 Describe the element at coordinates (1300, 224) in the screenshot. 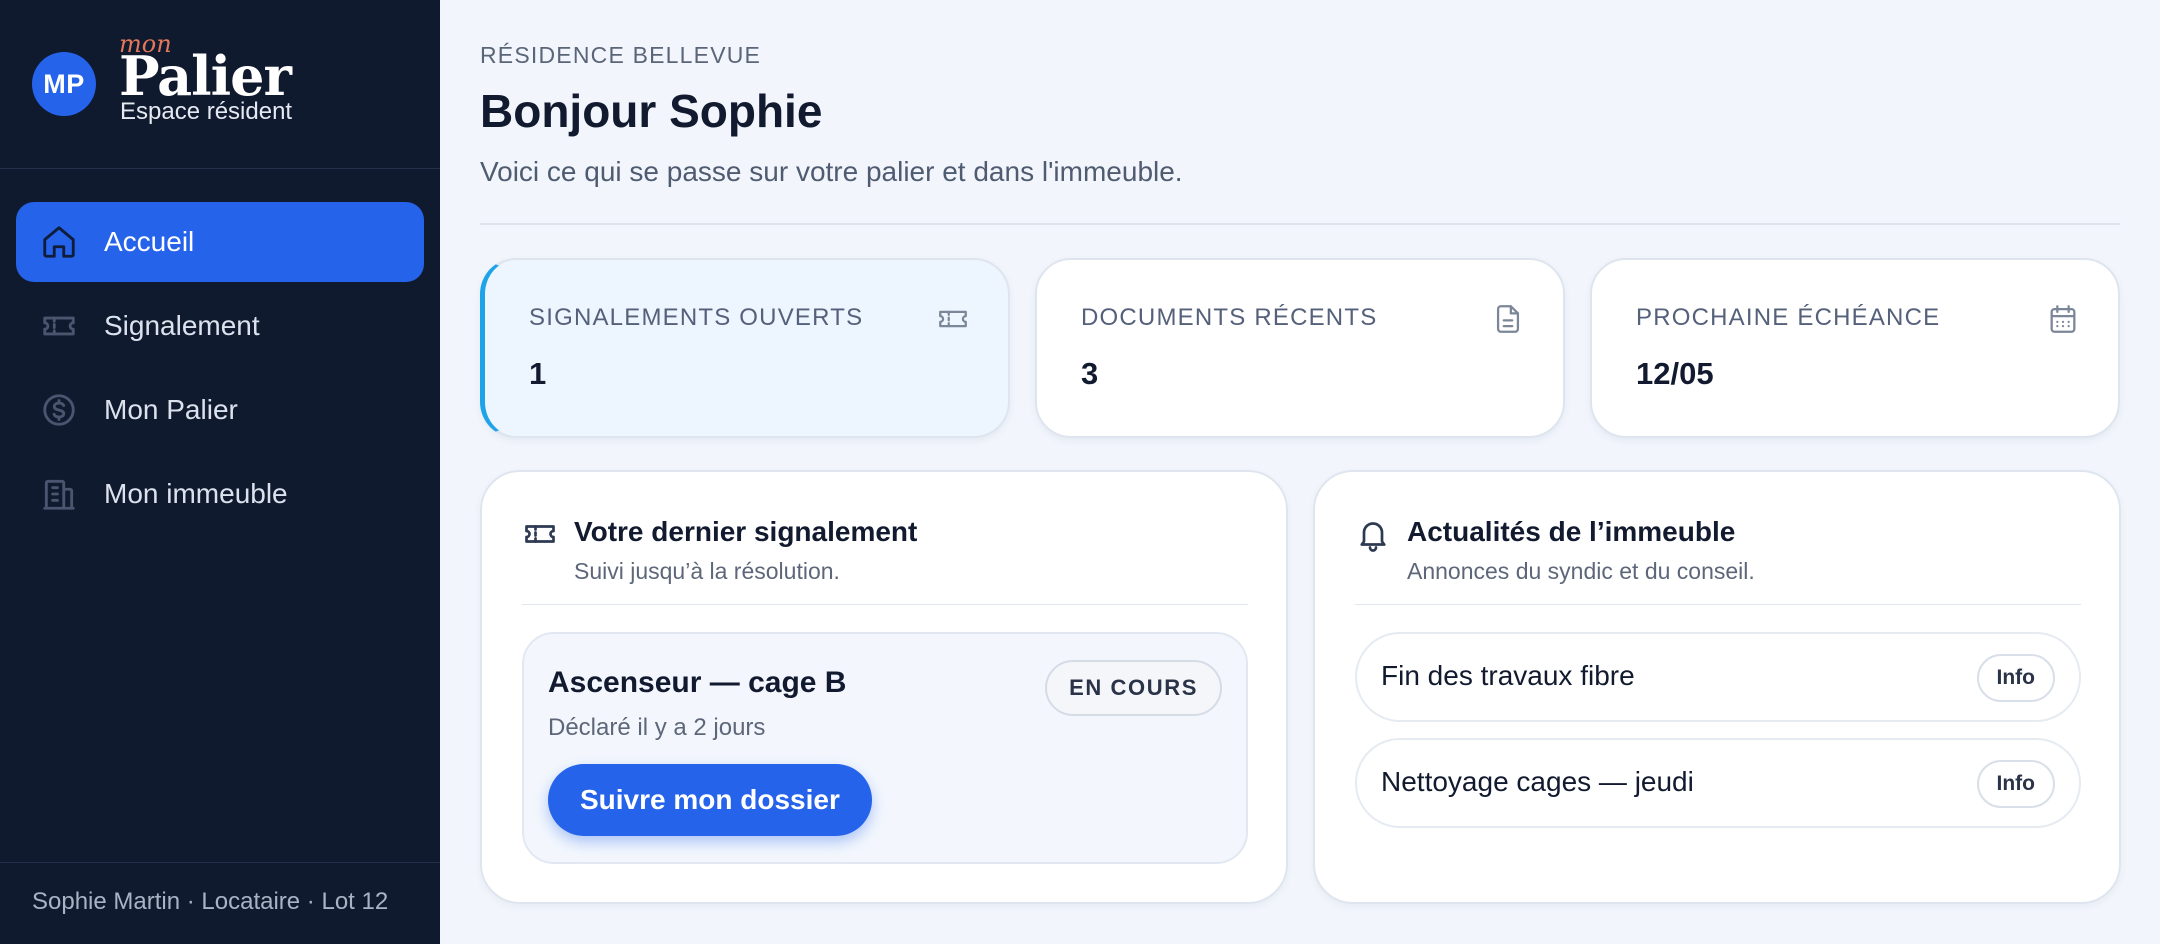

I see `header-divider` at that location.